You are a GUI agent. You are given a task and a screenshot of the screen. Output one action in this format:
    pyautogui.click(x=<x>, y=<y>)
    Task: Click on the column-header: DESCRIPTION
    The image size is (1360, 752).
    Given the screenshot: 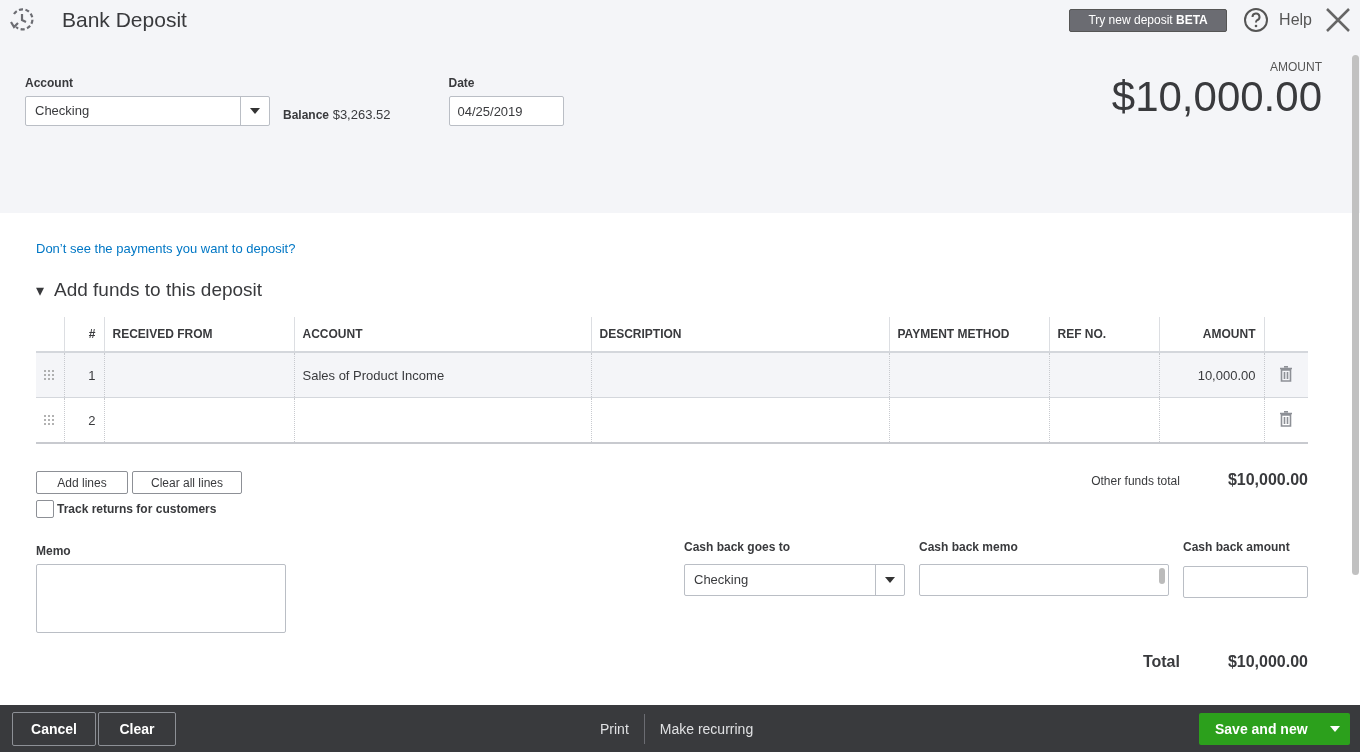 What is the action you would take?
    pyautogui.click(x=640, y=334)
    